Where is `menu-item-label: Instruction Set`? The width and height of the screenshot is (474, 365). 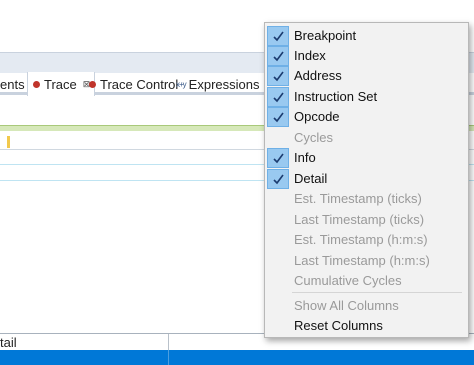
menu-item-label: Instruction Set is located at coordinates (336, 96).